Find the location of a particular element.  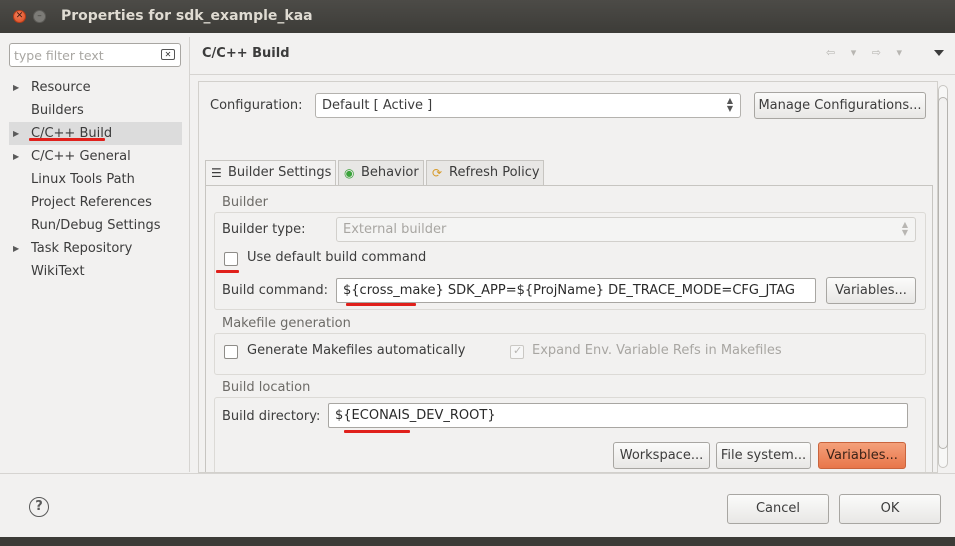

builder-type-value: External builder is located at coordinates (395, 229).